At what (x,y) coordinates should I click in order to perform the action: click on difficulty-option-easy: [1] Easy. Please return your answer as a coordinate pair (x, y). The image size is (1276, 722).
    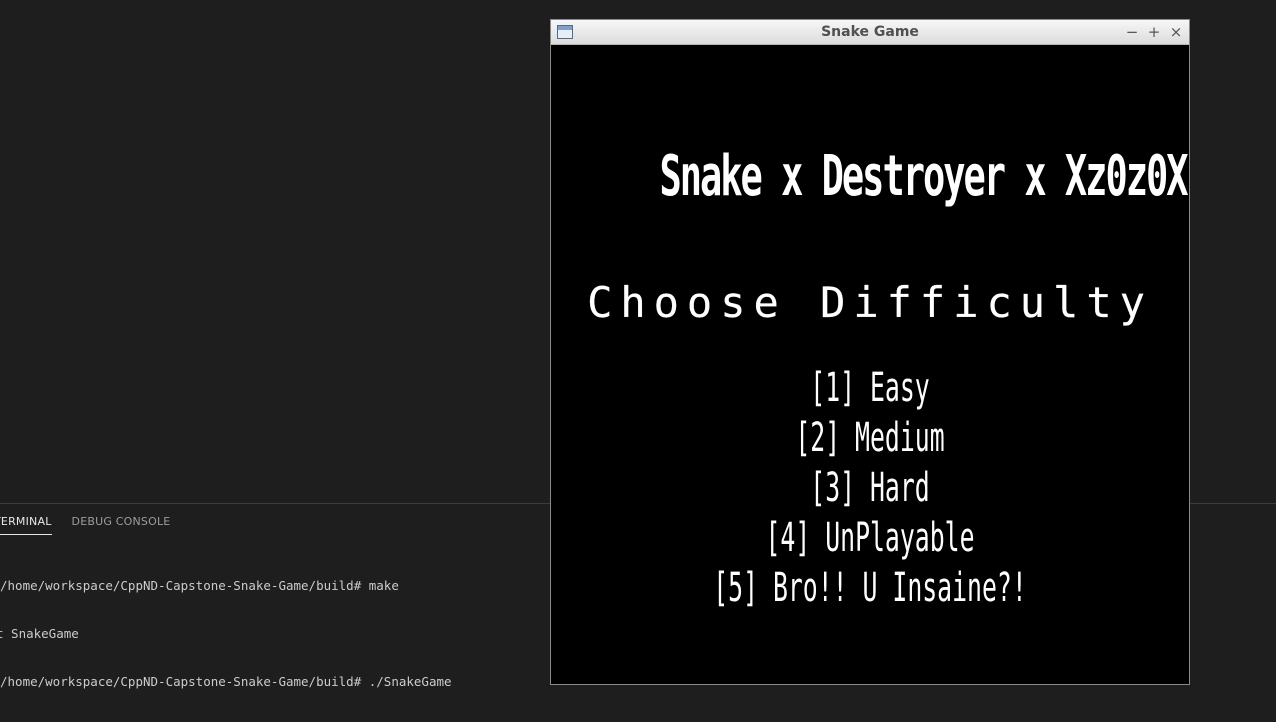
    Looking at the image, I should click on (870, 388).